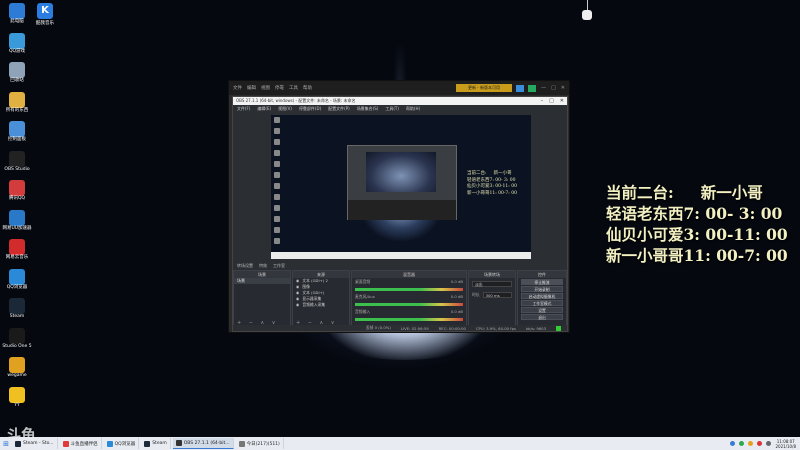  Describe the element at coordinates (532, 88) in the screenshot. I see `green-button` at that location.